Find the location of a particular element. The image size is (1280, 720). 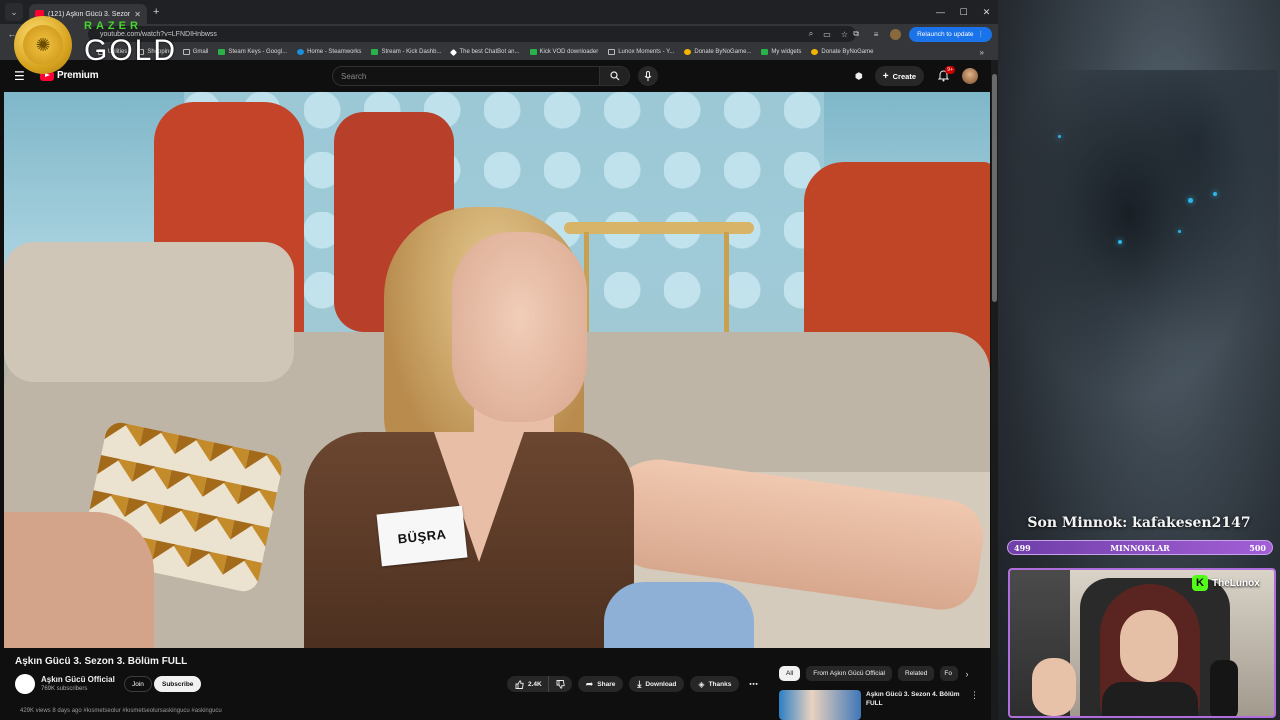

search-button is located at coordinates (614, 76).